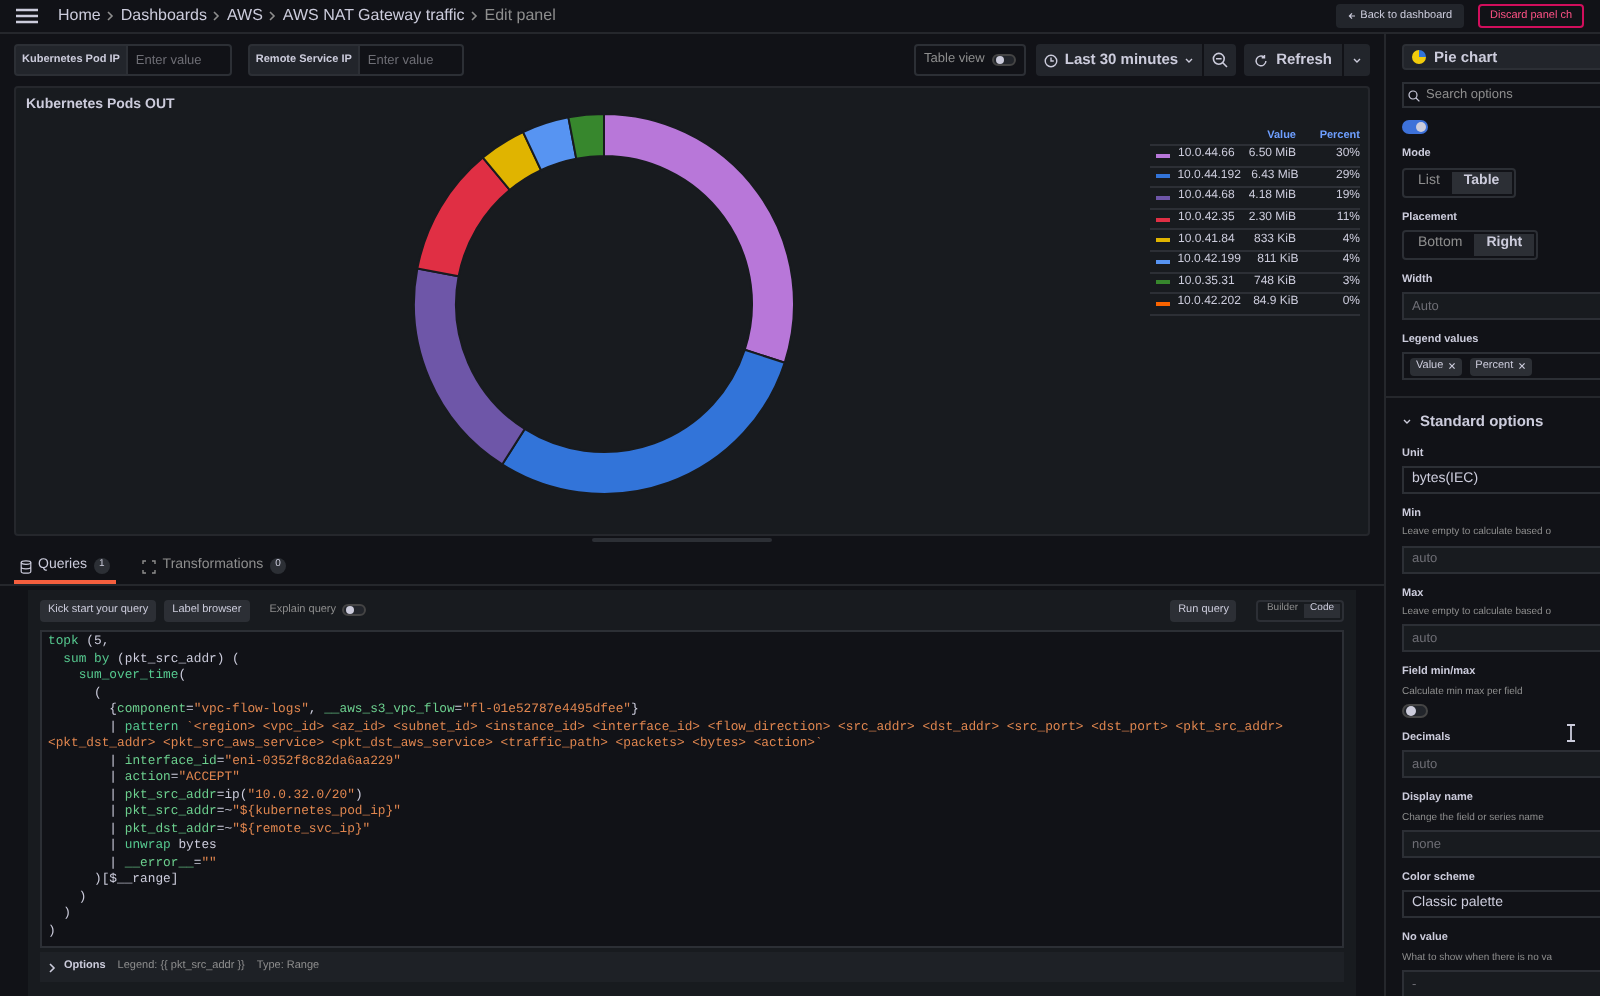 This screenshot has height=996, width=1600. I want to click on breadcrumb-link: Dashboards, so click(163, 16).